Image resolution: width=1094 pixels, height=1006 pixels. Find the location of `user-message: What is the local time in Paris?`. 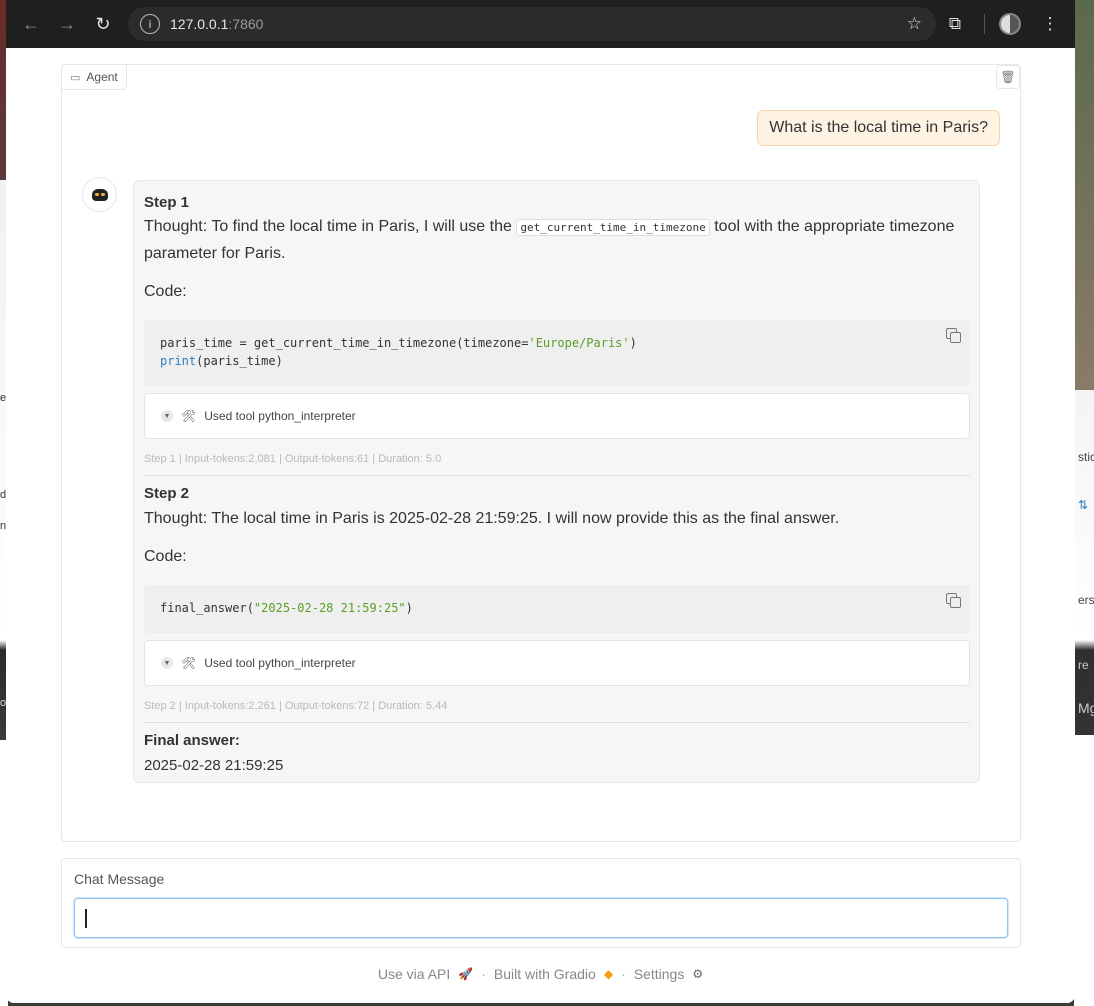

user-message: What is the local time in Paris? is located at coordinates (878, 128).